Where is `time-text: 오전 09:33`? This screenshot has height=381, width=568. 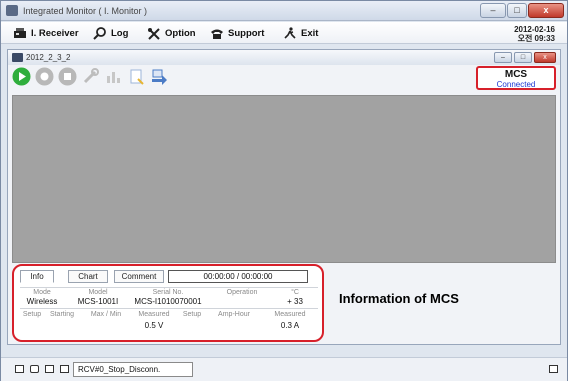
time-text: 오전 09:33 is located at coordinates (536, 38).